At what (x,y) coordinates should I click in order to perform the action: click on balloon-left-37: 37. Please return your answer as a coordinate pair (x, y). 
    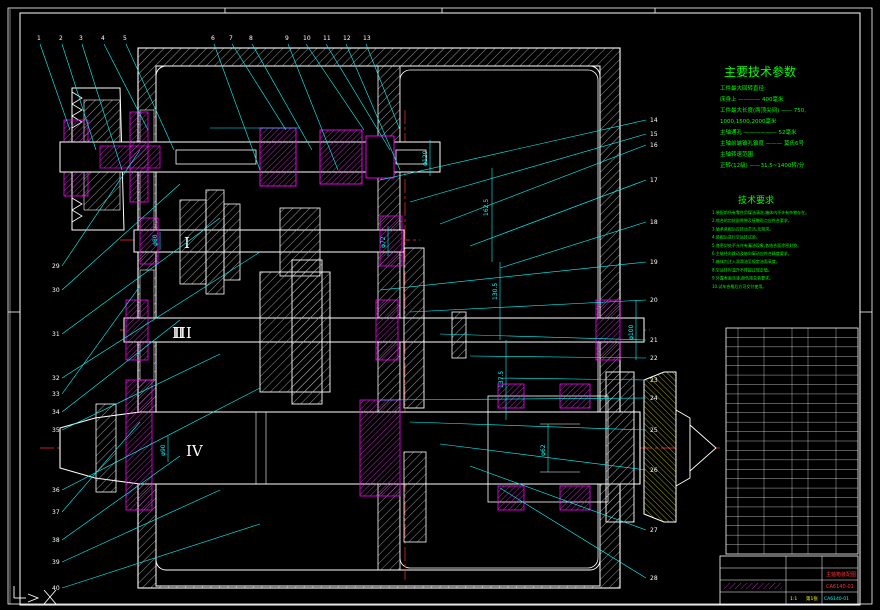
    Looking at the image, I should click on (56, 512).